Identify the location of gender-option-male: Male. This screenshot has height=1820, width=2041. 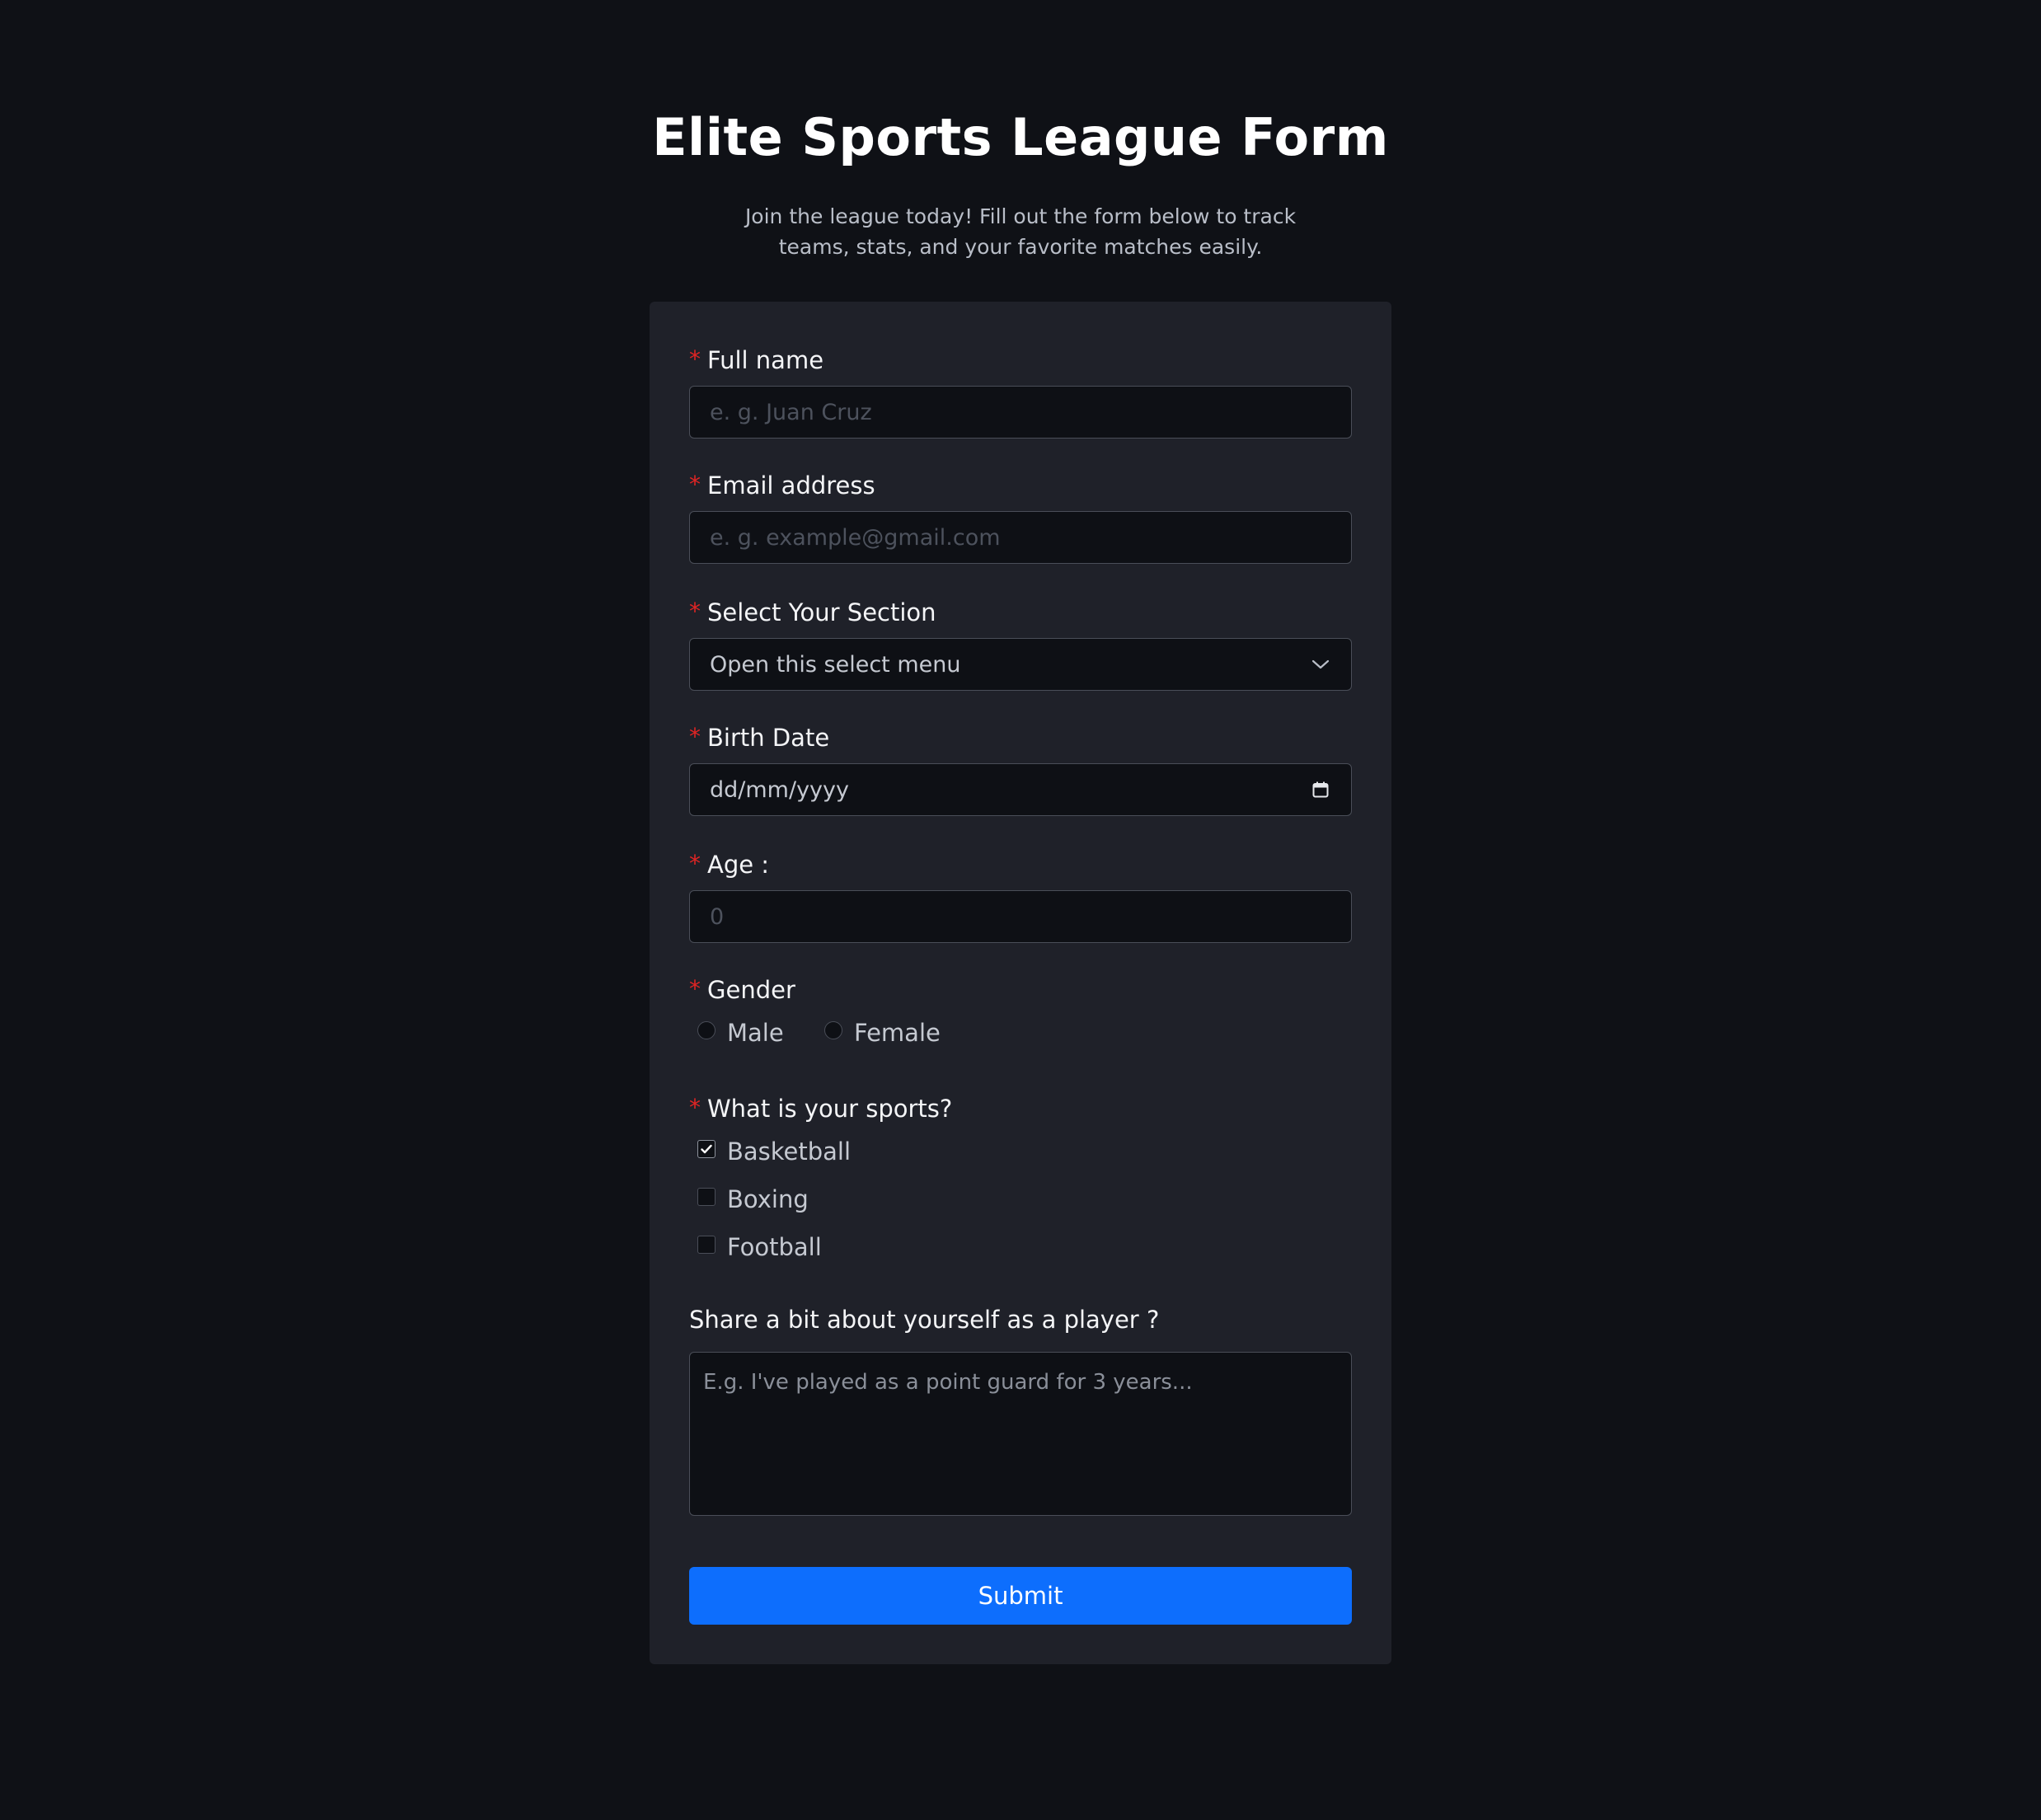
(740, 1033).